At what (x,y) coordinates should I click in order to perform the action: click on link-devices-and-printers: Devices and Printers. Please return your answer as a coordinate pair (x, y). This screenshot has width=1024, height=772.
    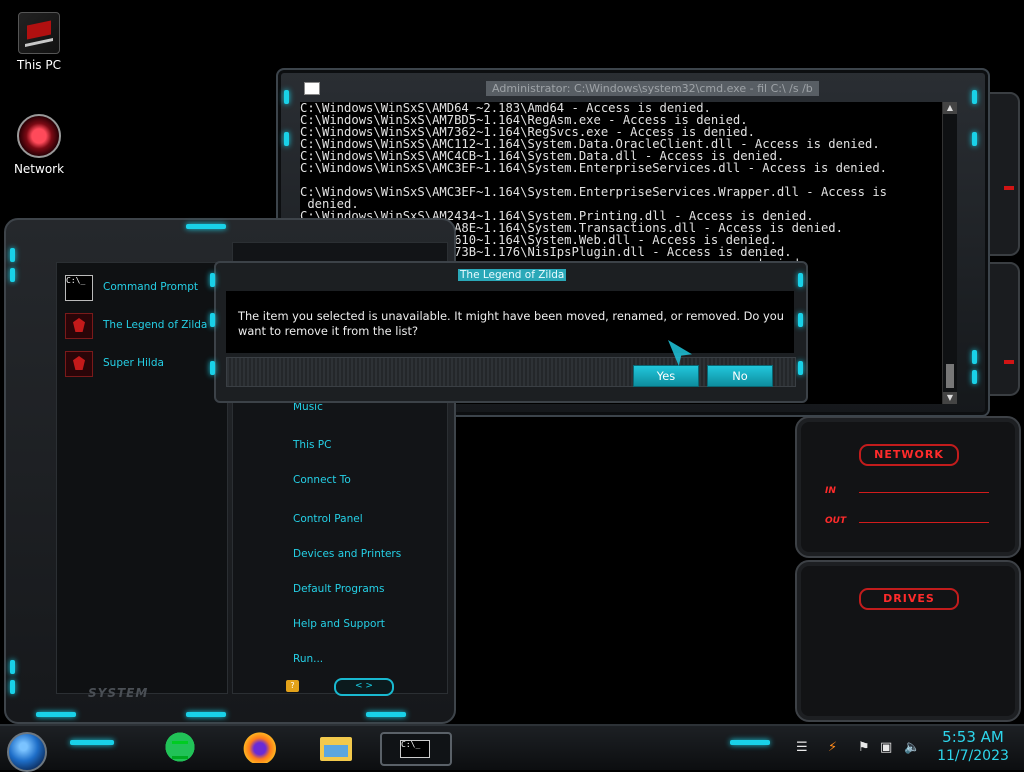
    Looking at the image, I should click on (347, 554).